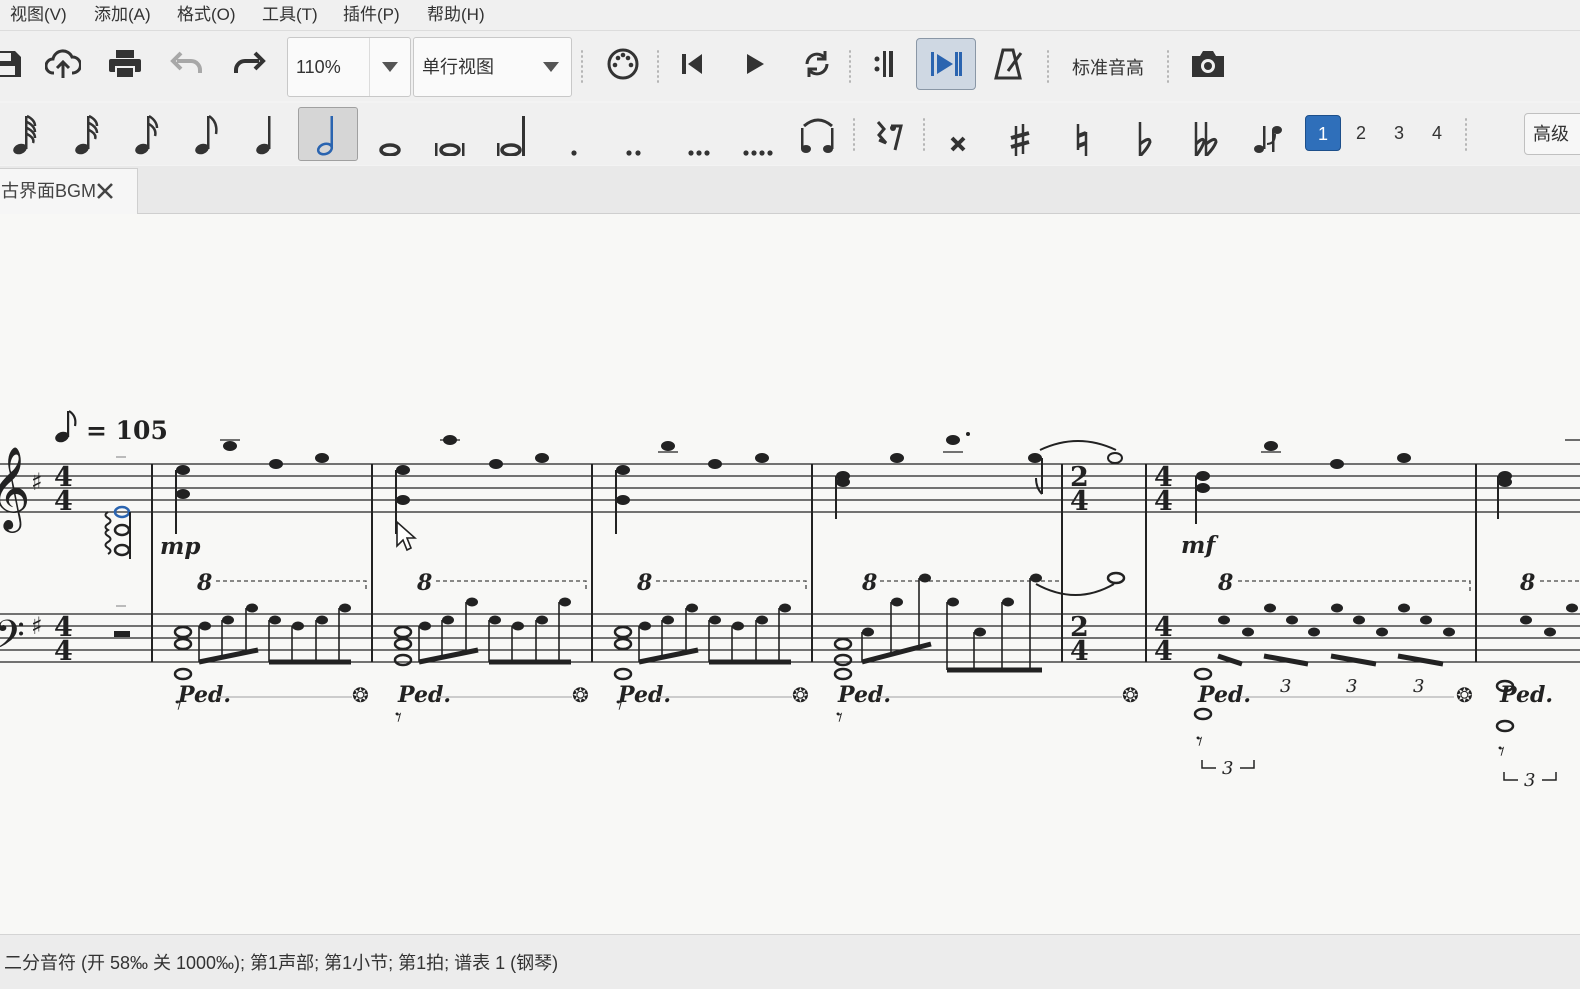 The image size is (1580, 989). I want to click on cloud-upload-icon, so click(63, 63).